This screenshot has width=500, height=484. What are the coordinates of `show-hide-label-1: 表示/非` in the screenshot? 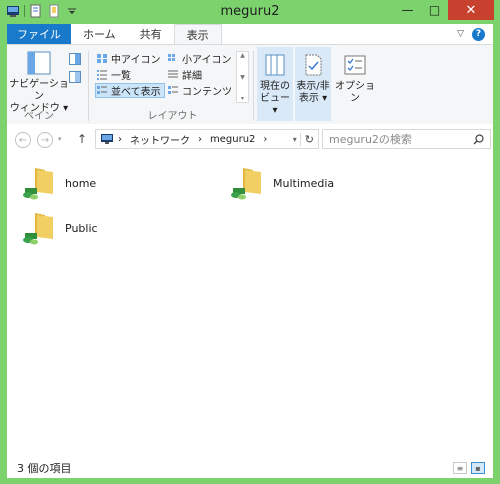 It's located at (313, 86).